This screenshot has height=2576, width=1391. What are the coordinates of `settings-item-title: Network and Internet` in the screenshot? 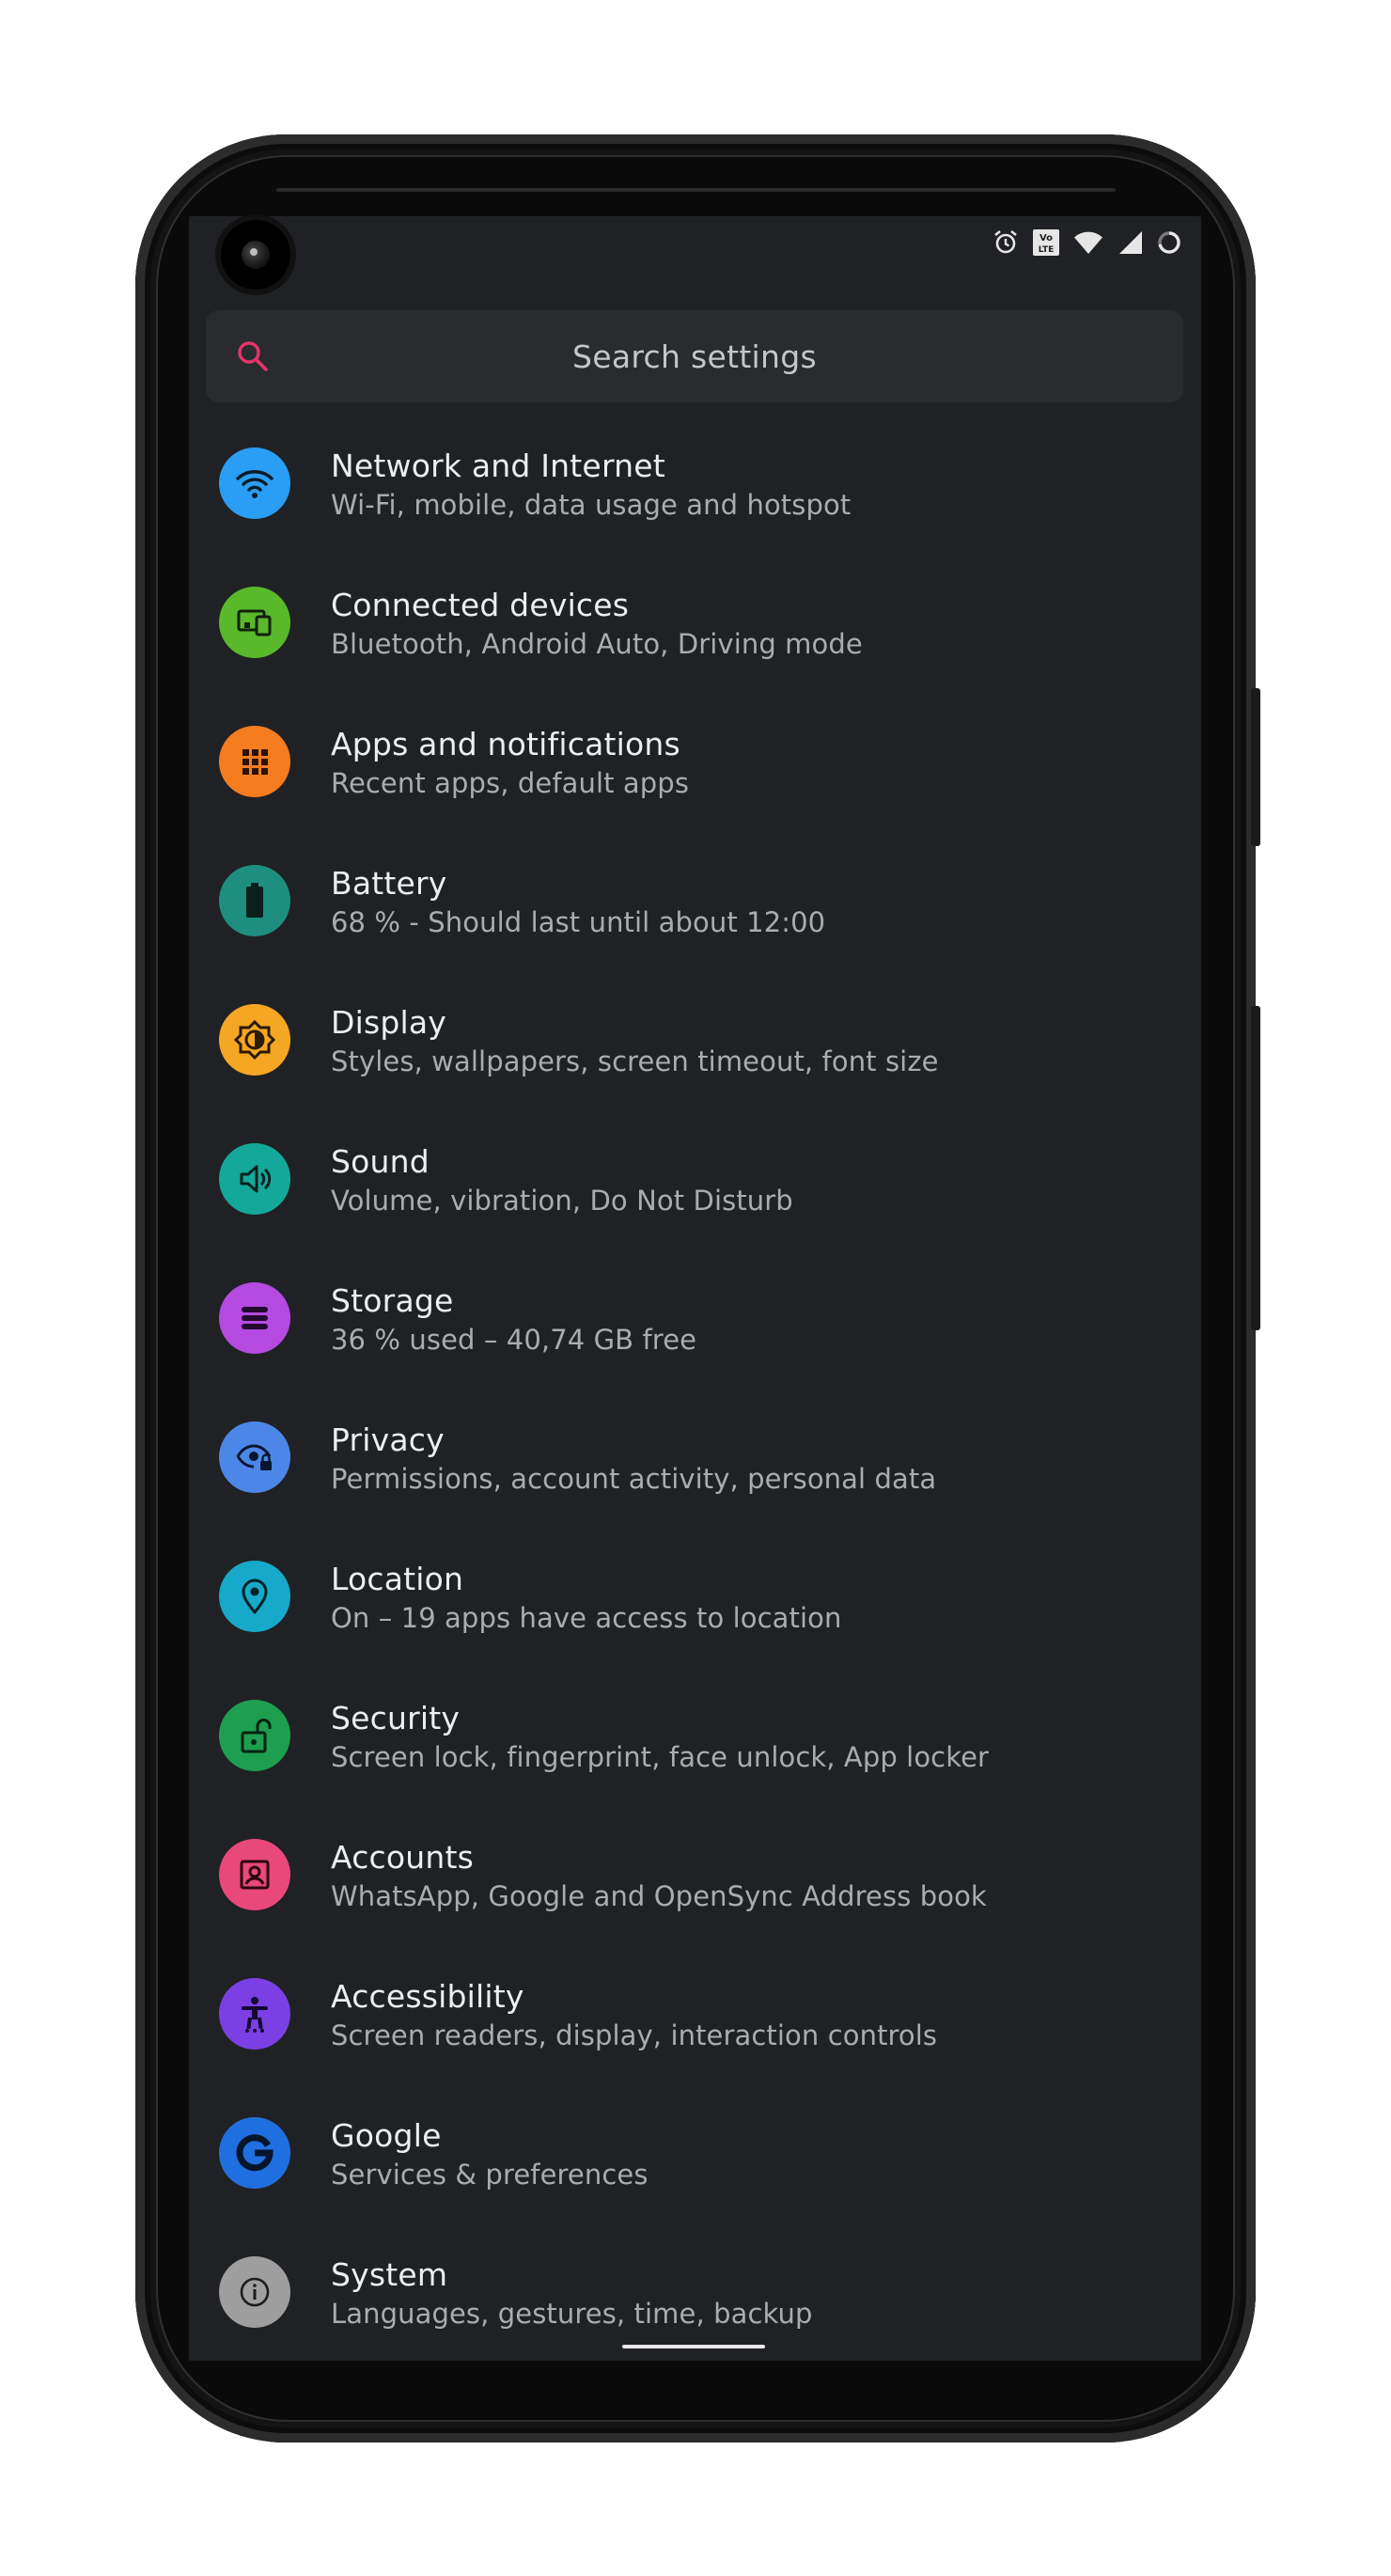 It's located at (498, 466).